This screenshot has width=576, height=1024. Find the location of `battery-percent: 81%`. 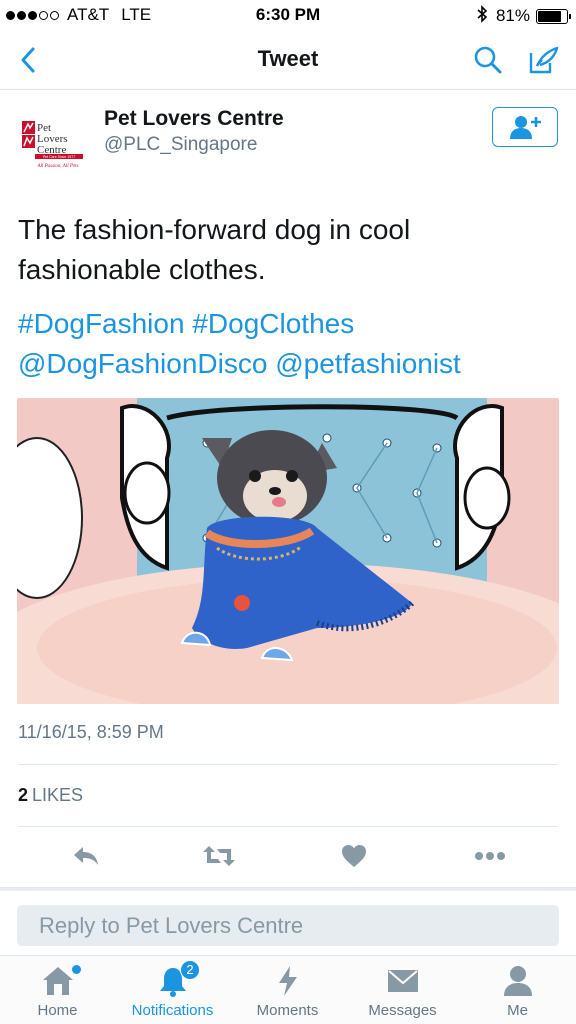

battery-percent: 81% is located at coordinates (512, 15).